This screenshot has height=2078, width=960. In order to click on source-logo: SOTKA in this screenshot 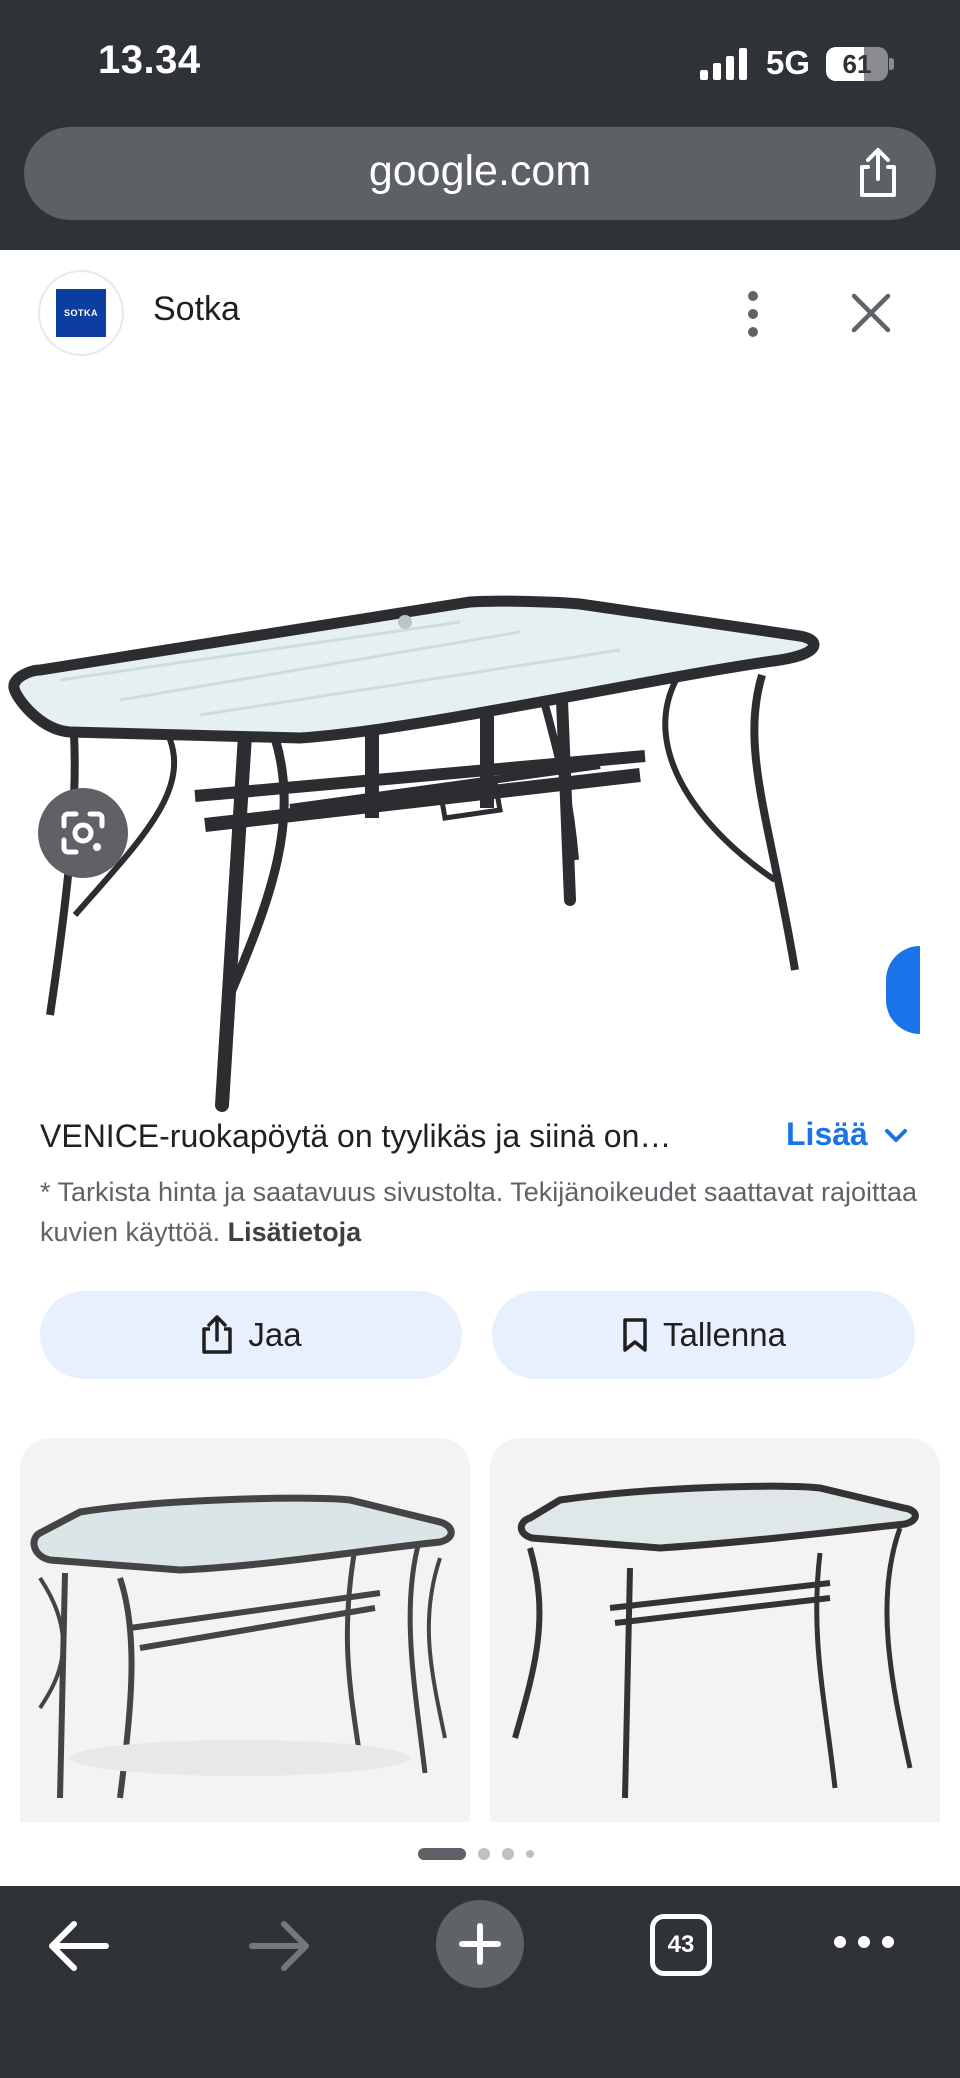, I will do `click(81, 313)`.